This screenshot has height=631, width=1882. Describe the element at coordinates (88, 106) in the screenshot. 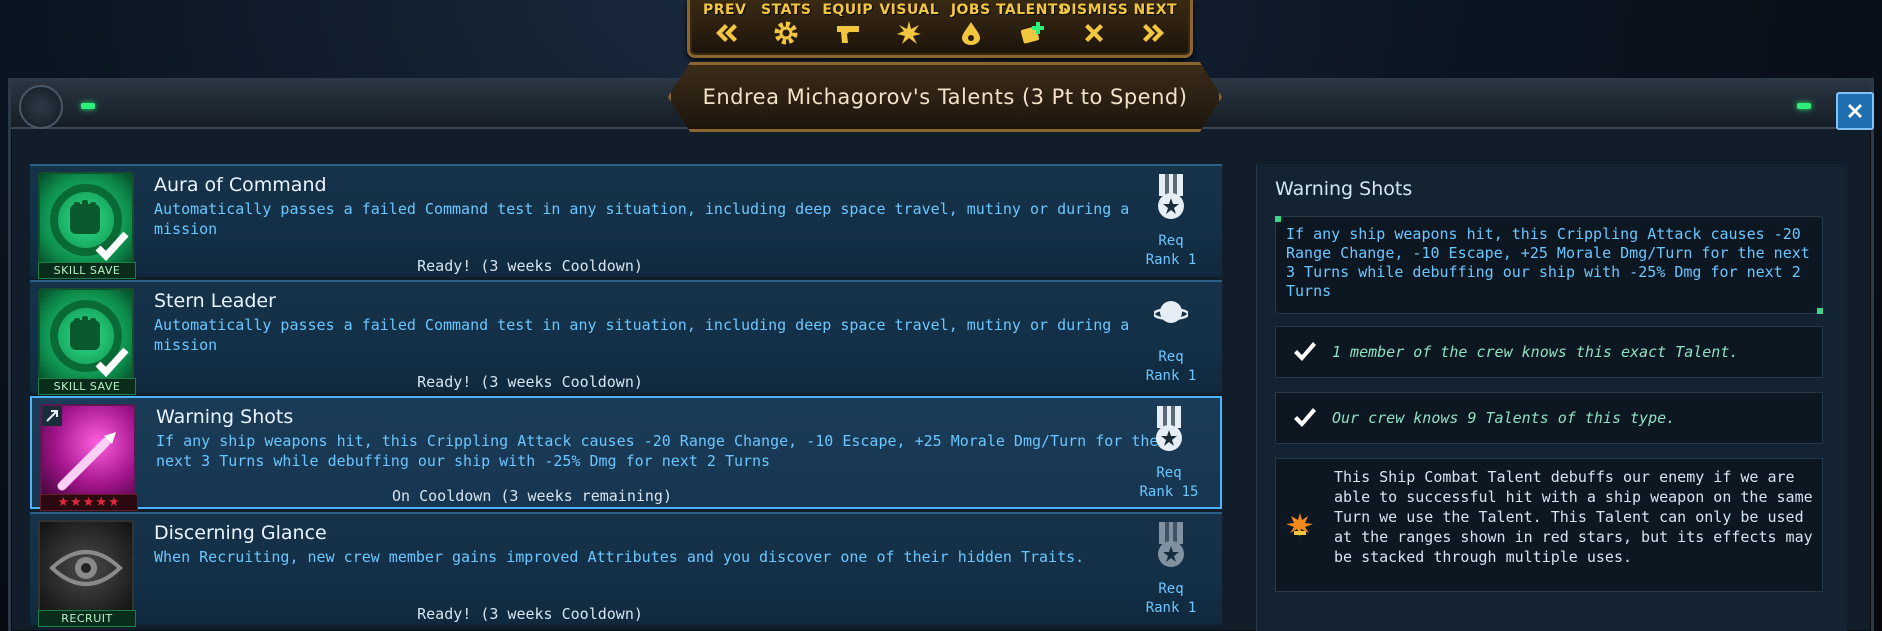

I see `status-led-left` at that location.